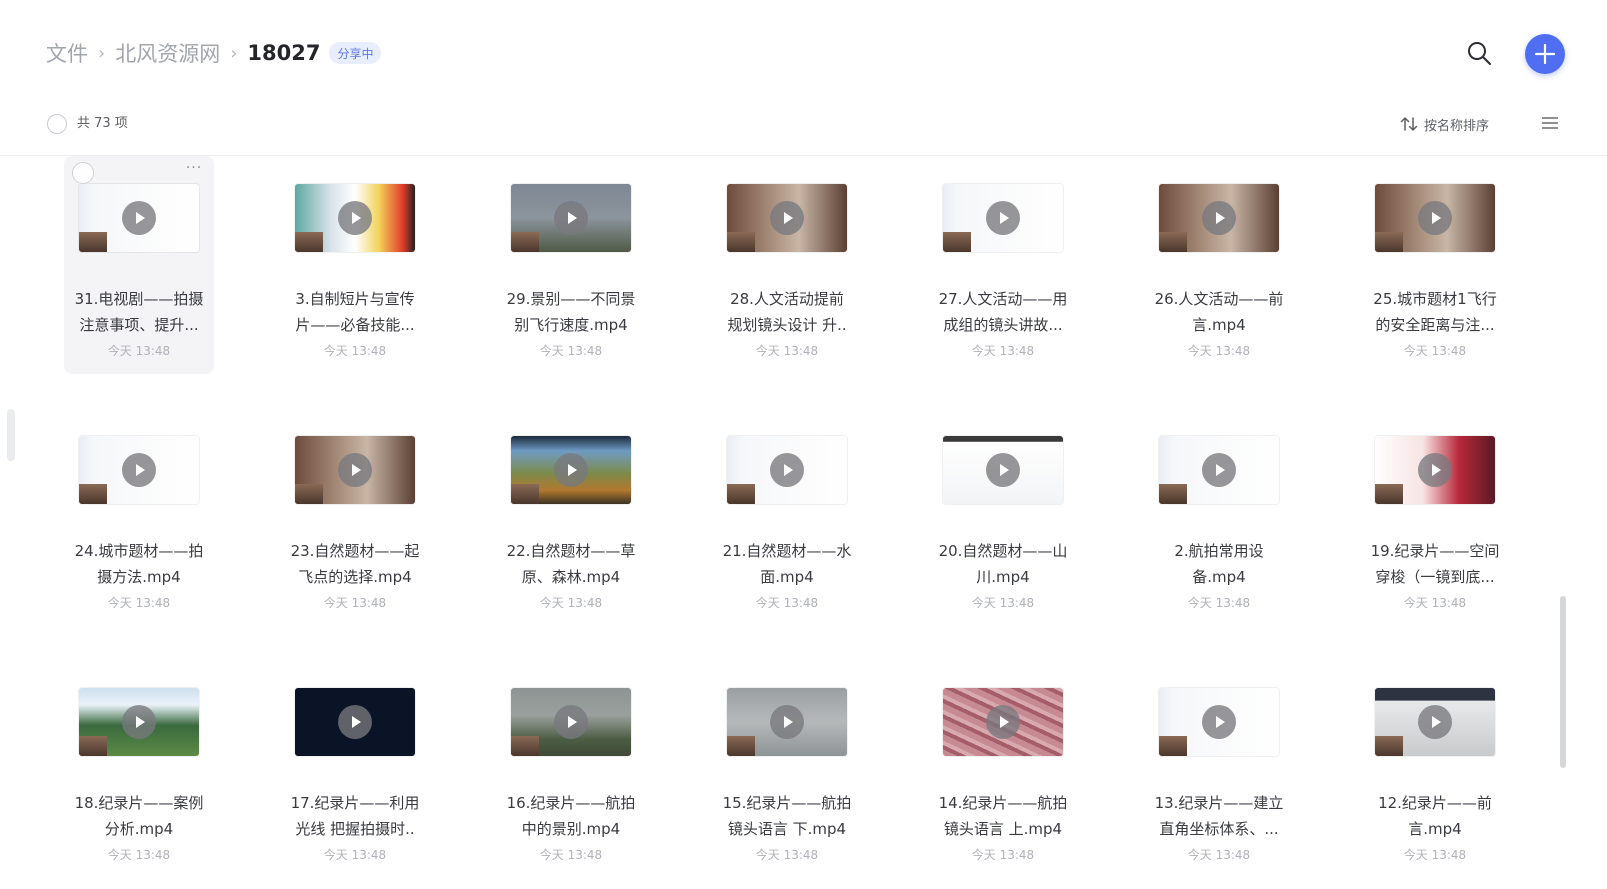 The height and width of the screenshot is (889, 1607). What do you see at coordinates (1435, 769) in the screenshot?
I see `file-card: 12.纪录片——前 言.mp4 今天 13:48` at bounding box center [1435, 769].